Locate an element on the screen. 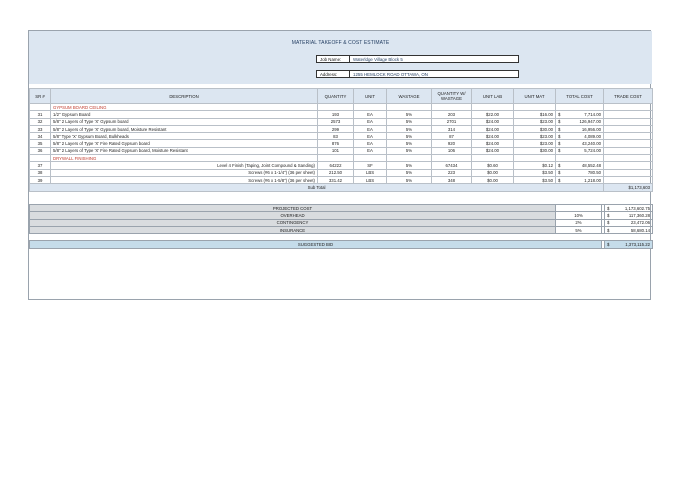  unit-lab-cell: $0.60 is located at coordinates (492, 165).